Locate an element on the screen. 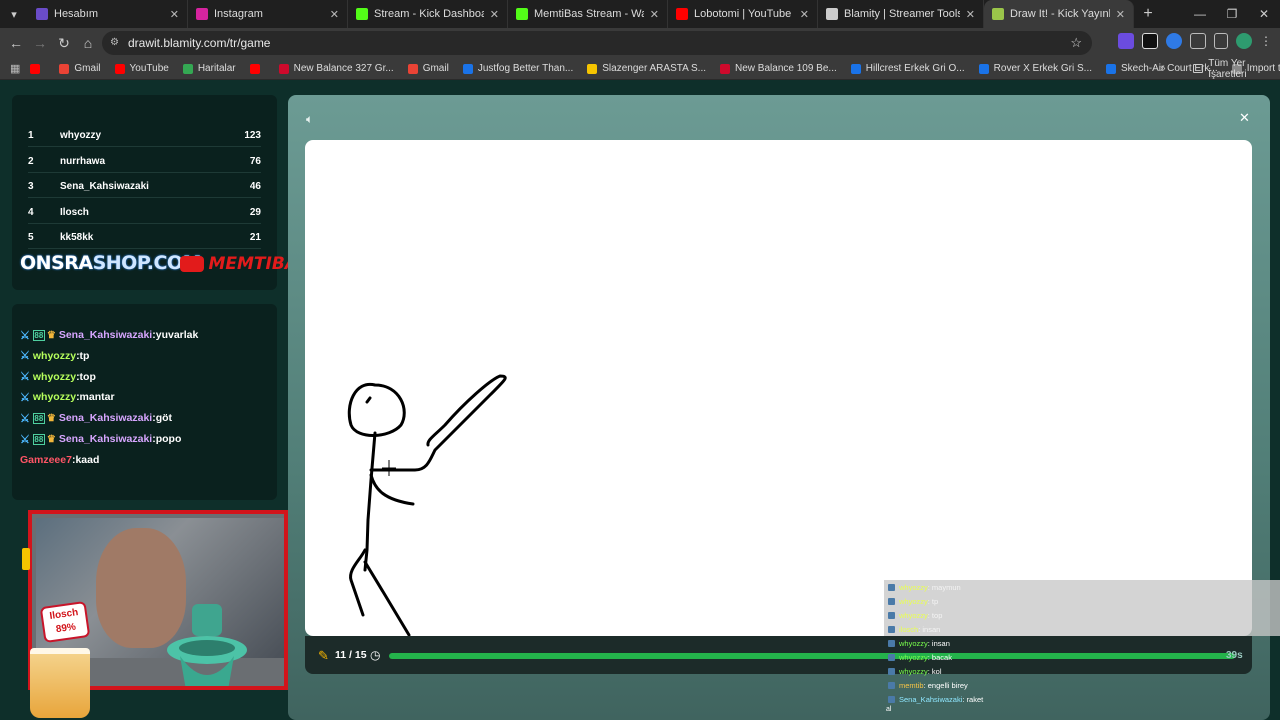 This screenshot has width=1280, height=720. tab-title: Hesabım is located at coordinates (76, 14).